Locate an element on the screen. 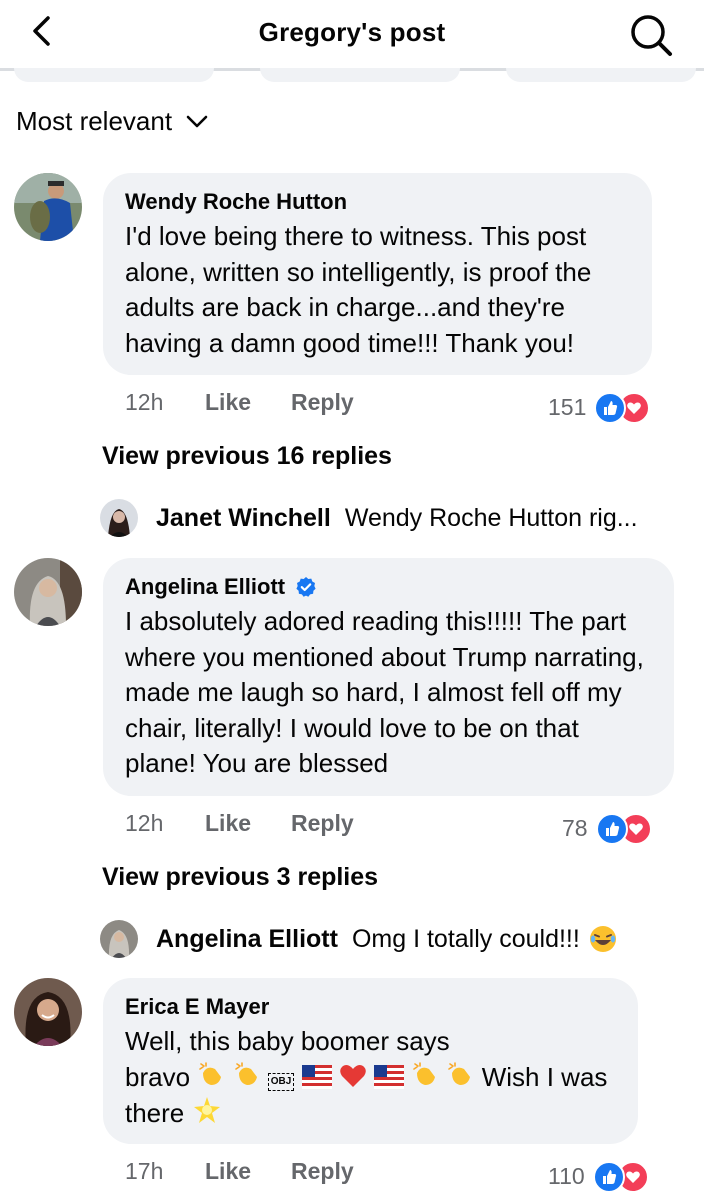 This screenshot has height=1200, width=704. comment-author: Erica E Mayer is located at coordinates (370, 1007).